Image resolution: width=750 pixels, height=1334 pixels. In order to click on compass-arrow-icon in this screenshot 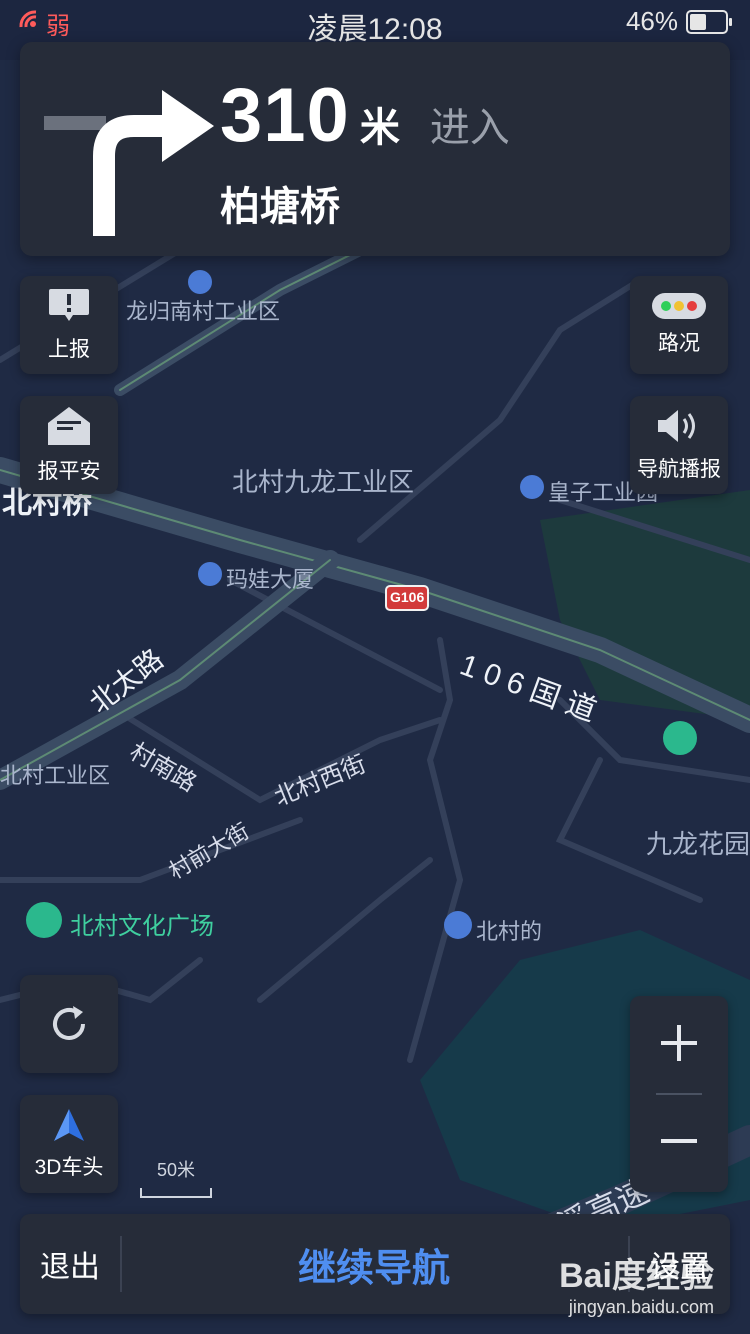, I will do `click(69, 1125)`.